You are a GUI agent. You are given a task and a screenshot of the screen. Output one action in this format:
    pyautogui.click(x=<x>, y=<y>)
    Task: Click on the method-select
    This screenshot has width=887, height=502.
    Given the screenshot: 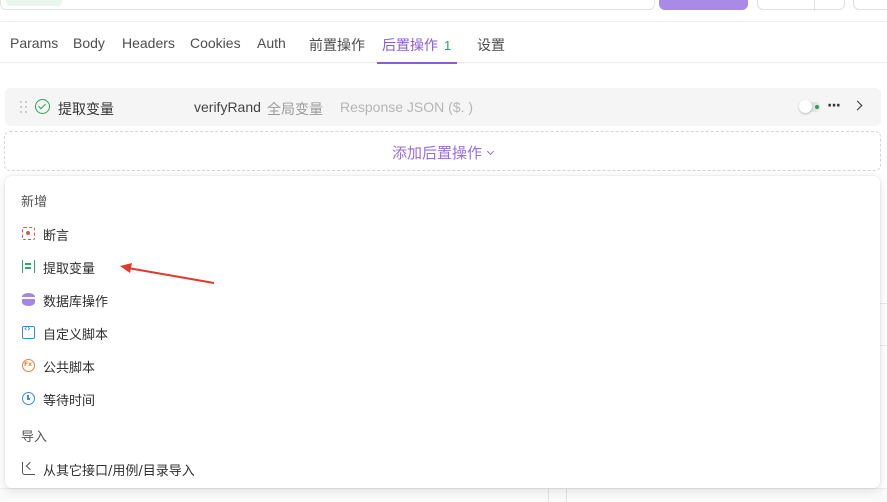 What is the action you would take?
    pyautogui.click(x=34, y=3)
    